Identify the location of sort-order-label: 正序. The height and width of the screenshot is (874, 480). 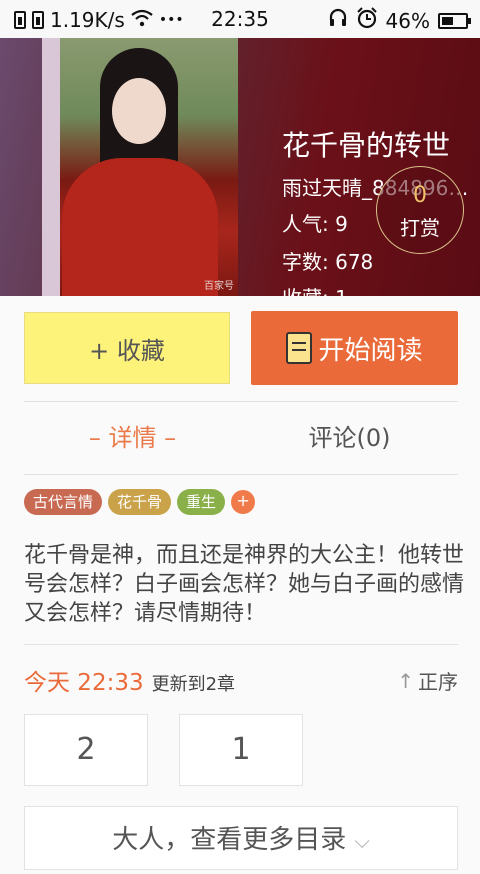
(438, 682).